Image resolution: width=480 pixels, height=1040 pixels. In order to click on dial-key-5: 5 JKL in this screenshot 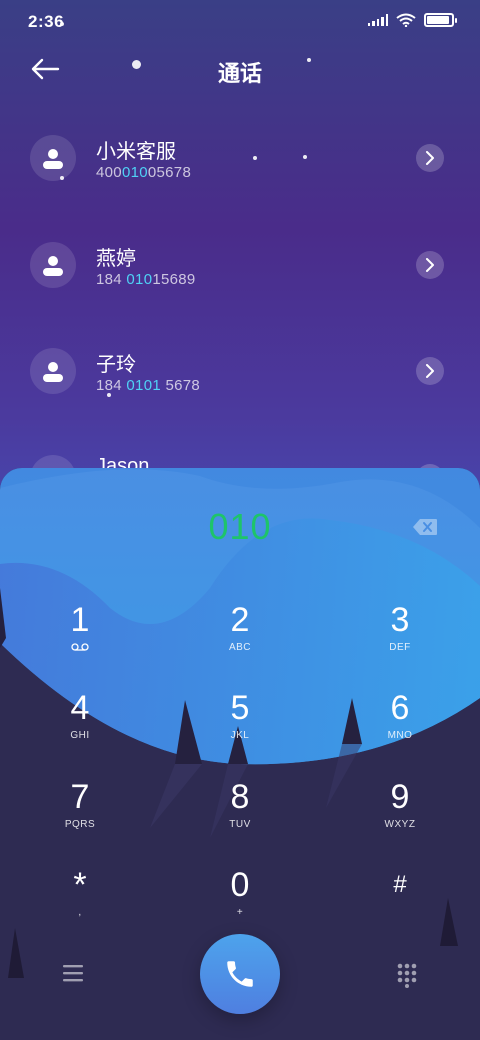, I will do `click(240, 723)`.